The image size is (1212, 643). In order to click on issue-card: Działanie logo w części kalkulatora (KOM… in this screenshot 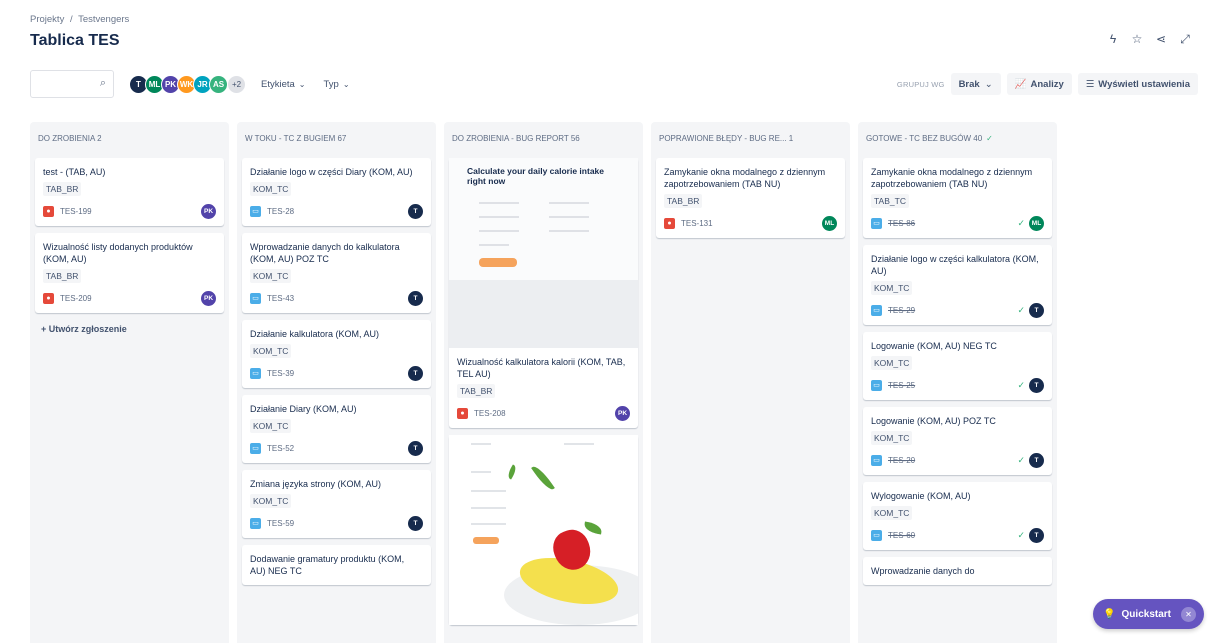, I will do `click(957, 285)`.